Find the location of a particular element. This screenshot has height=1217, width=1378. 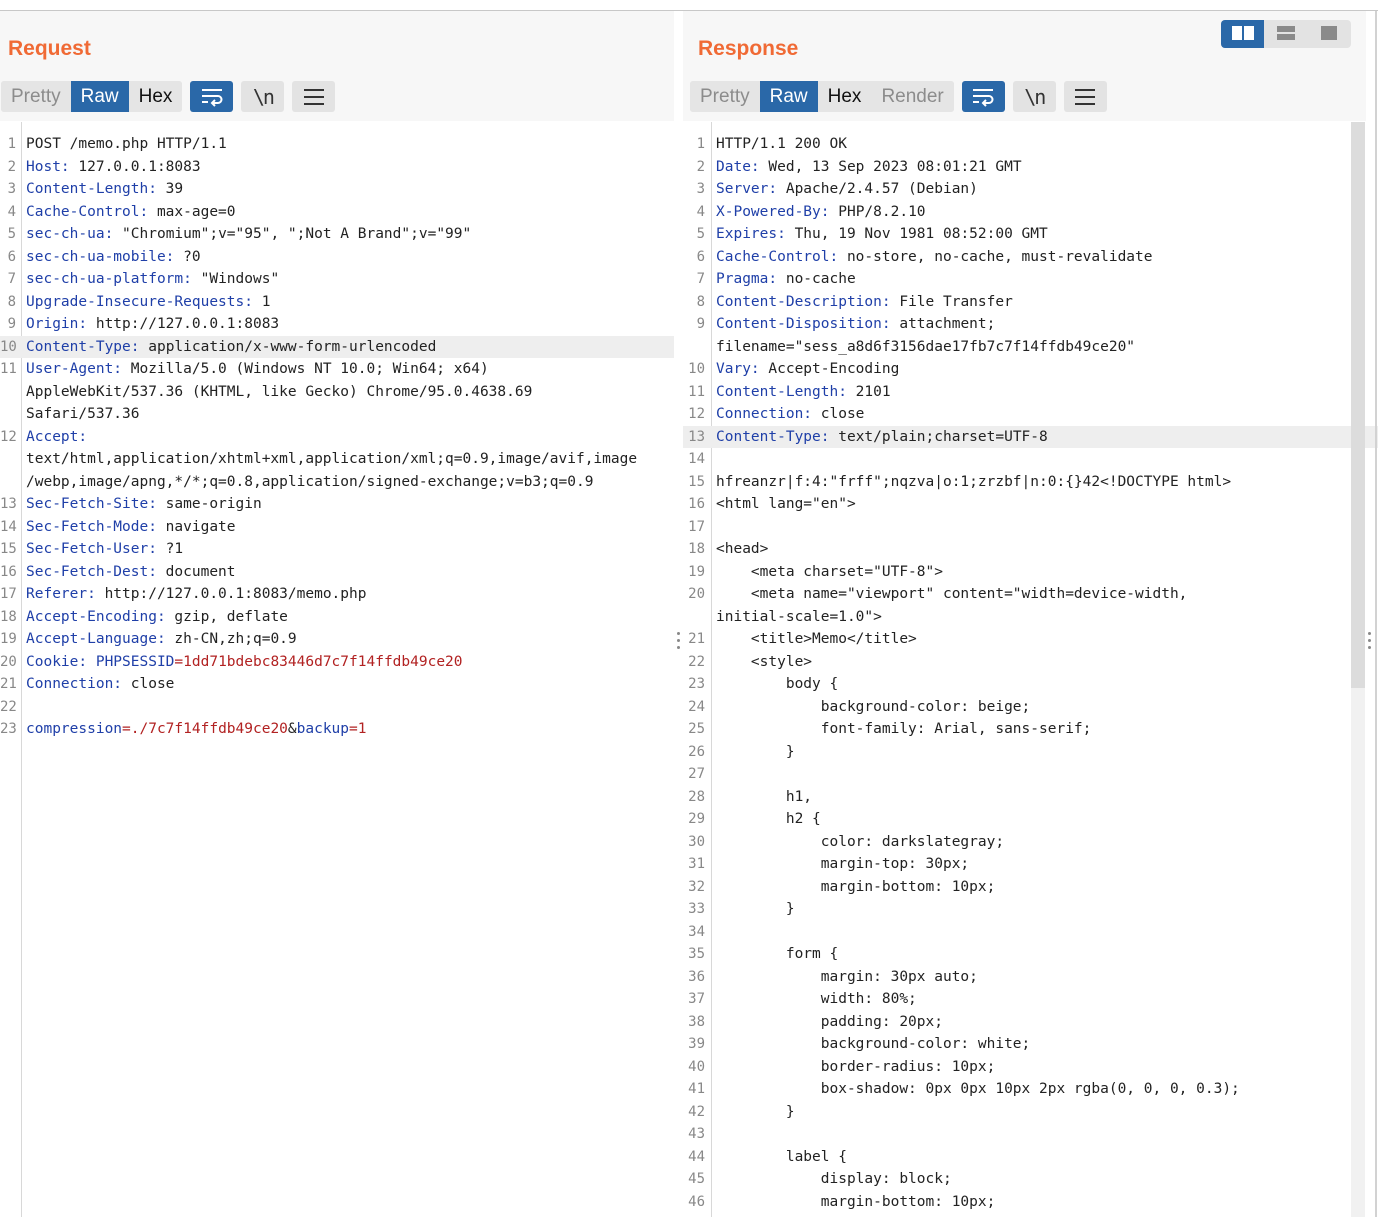

layout-side-by-side-button is located at coordinates (1243, 34).